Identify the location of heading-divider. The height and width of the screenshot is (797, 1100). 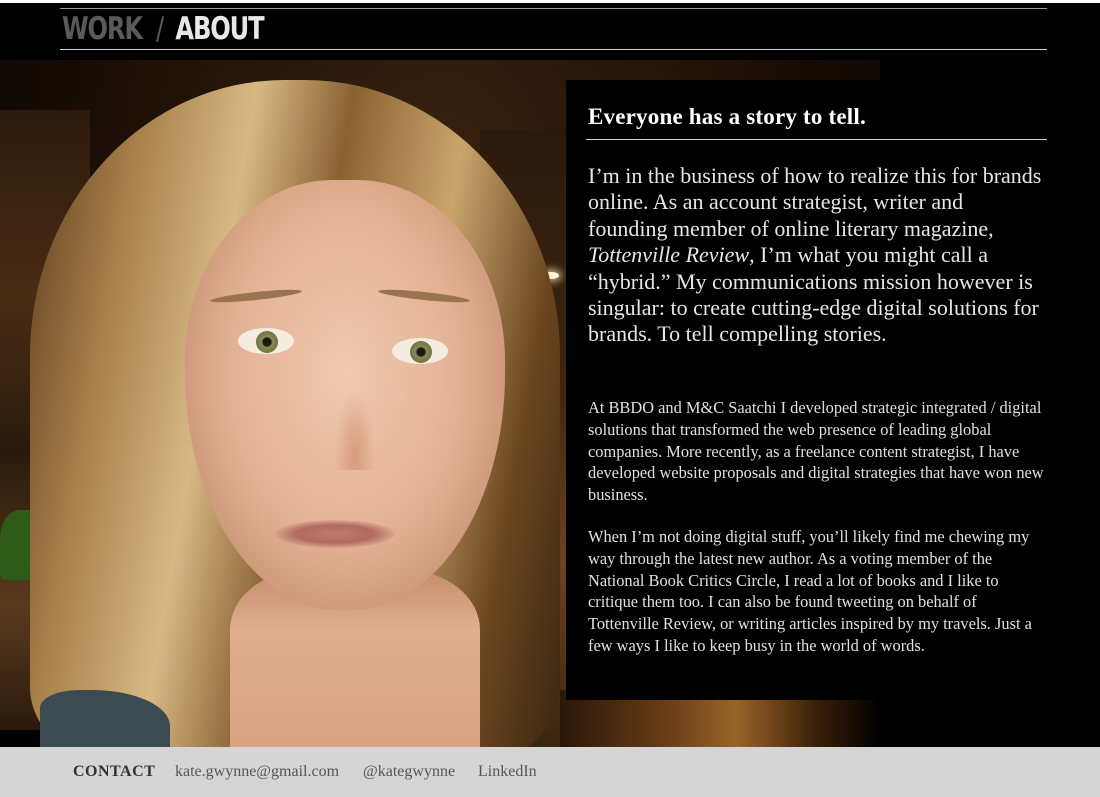
(816, 139).